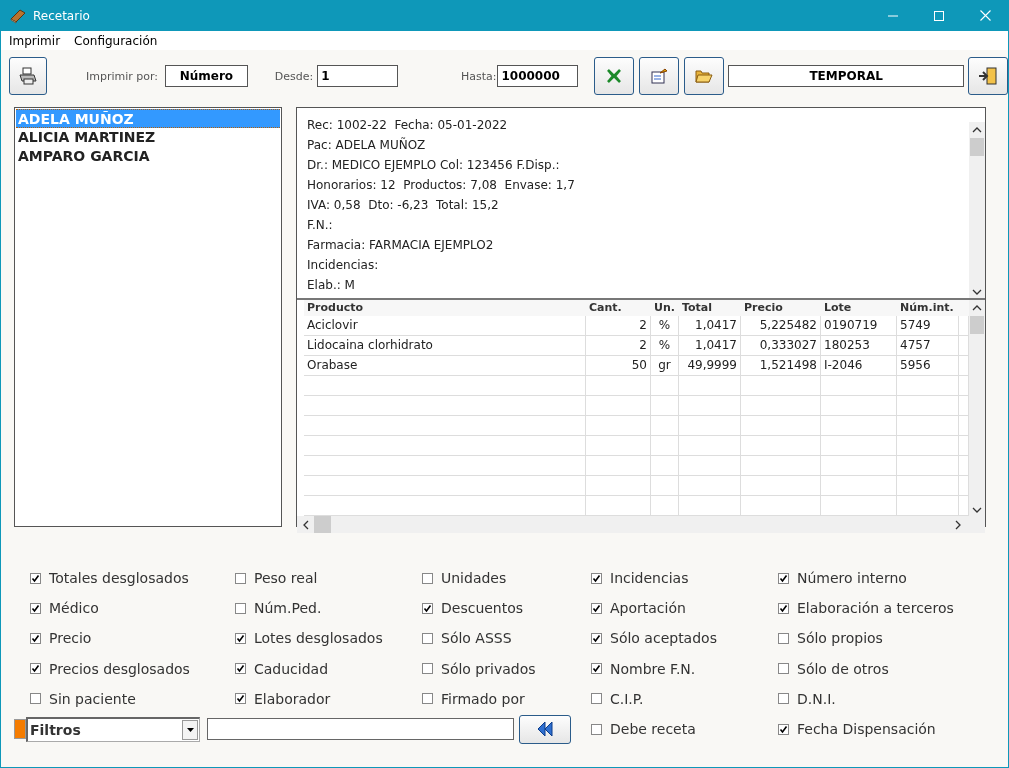  What do you see at coordinates (288, 608) in the screenshot?
I see `checkbox-label: Núm.Ped.` at bounding box center [288, 608].